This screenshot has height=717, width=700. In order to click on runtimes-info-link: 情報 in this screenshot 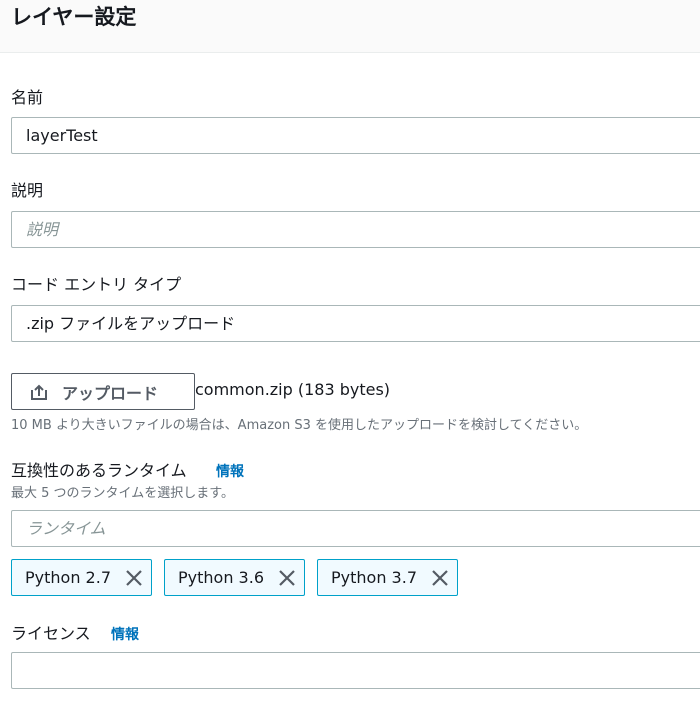, I will do `click(230, 472)`.